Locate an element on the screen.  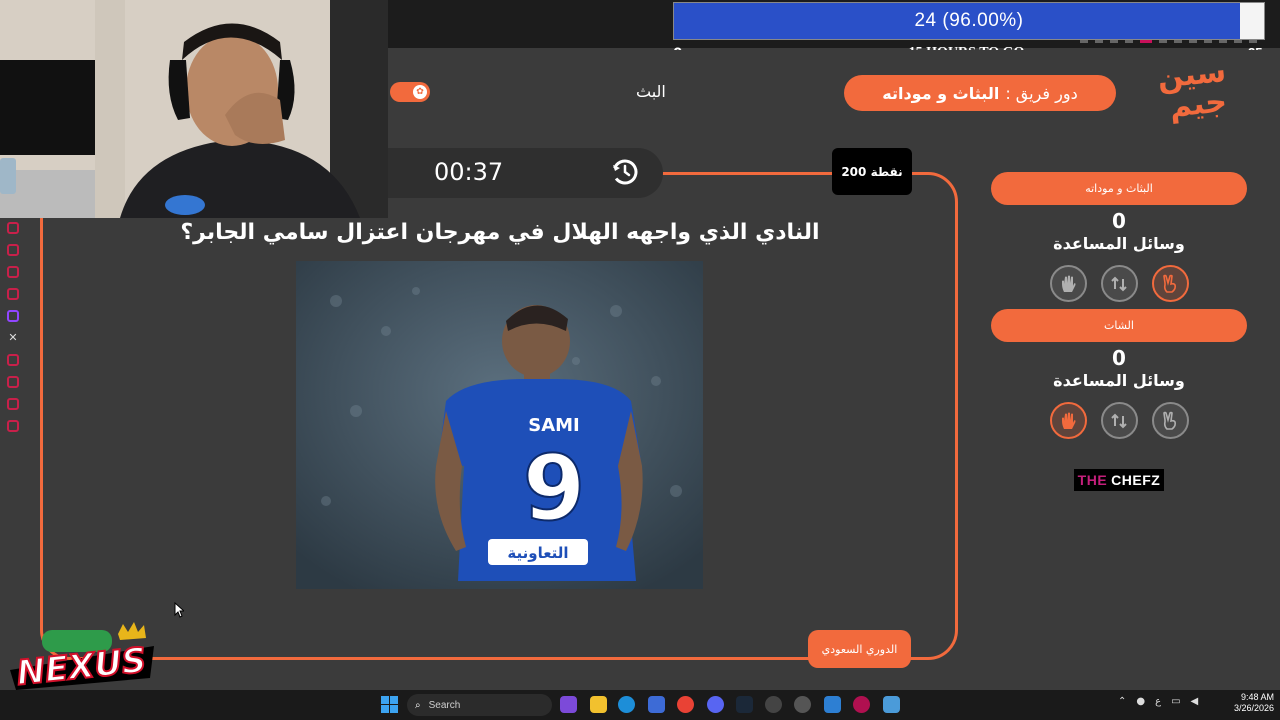
windows-start-icon is located at coordinates (389, 704).